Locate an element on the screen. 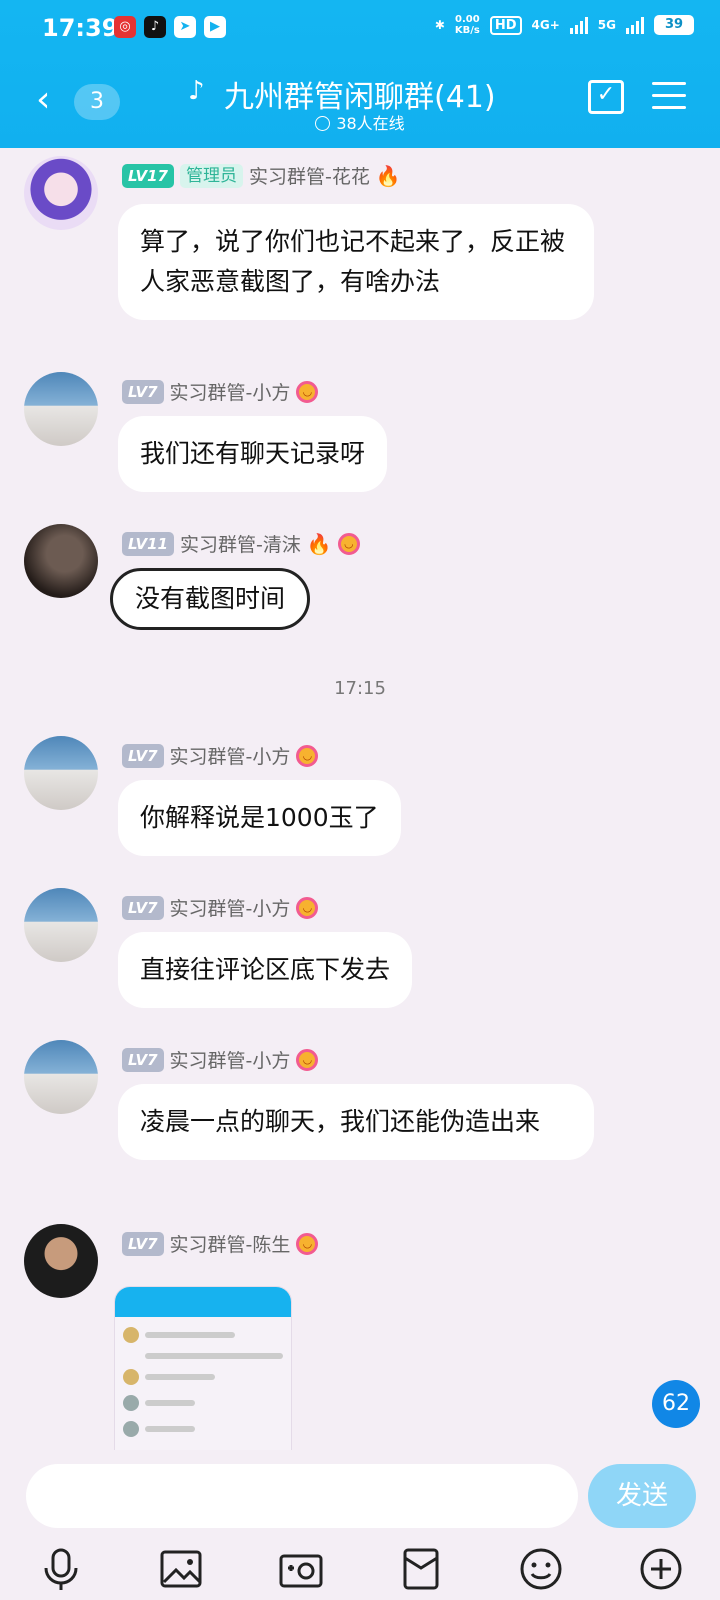  online-text: 38人在线 is located at coordinates (370, 123).